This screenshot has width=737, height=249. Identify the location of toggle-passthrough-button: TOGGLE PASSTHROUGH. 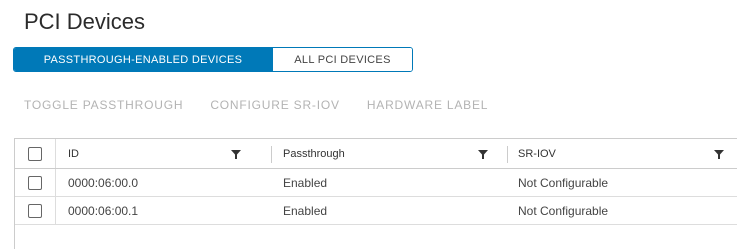
(103, 105).